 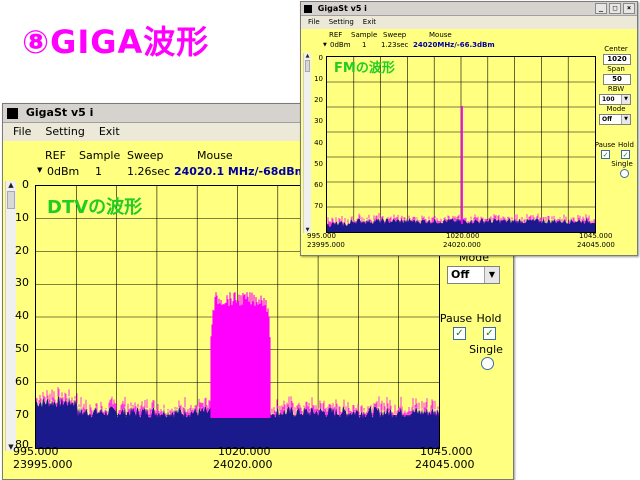 I want to click on minimize-icon: _, so click(x=601, y=8).